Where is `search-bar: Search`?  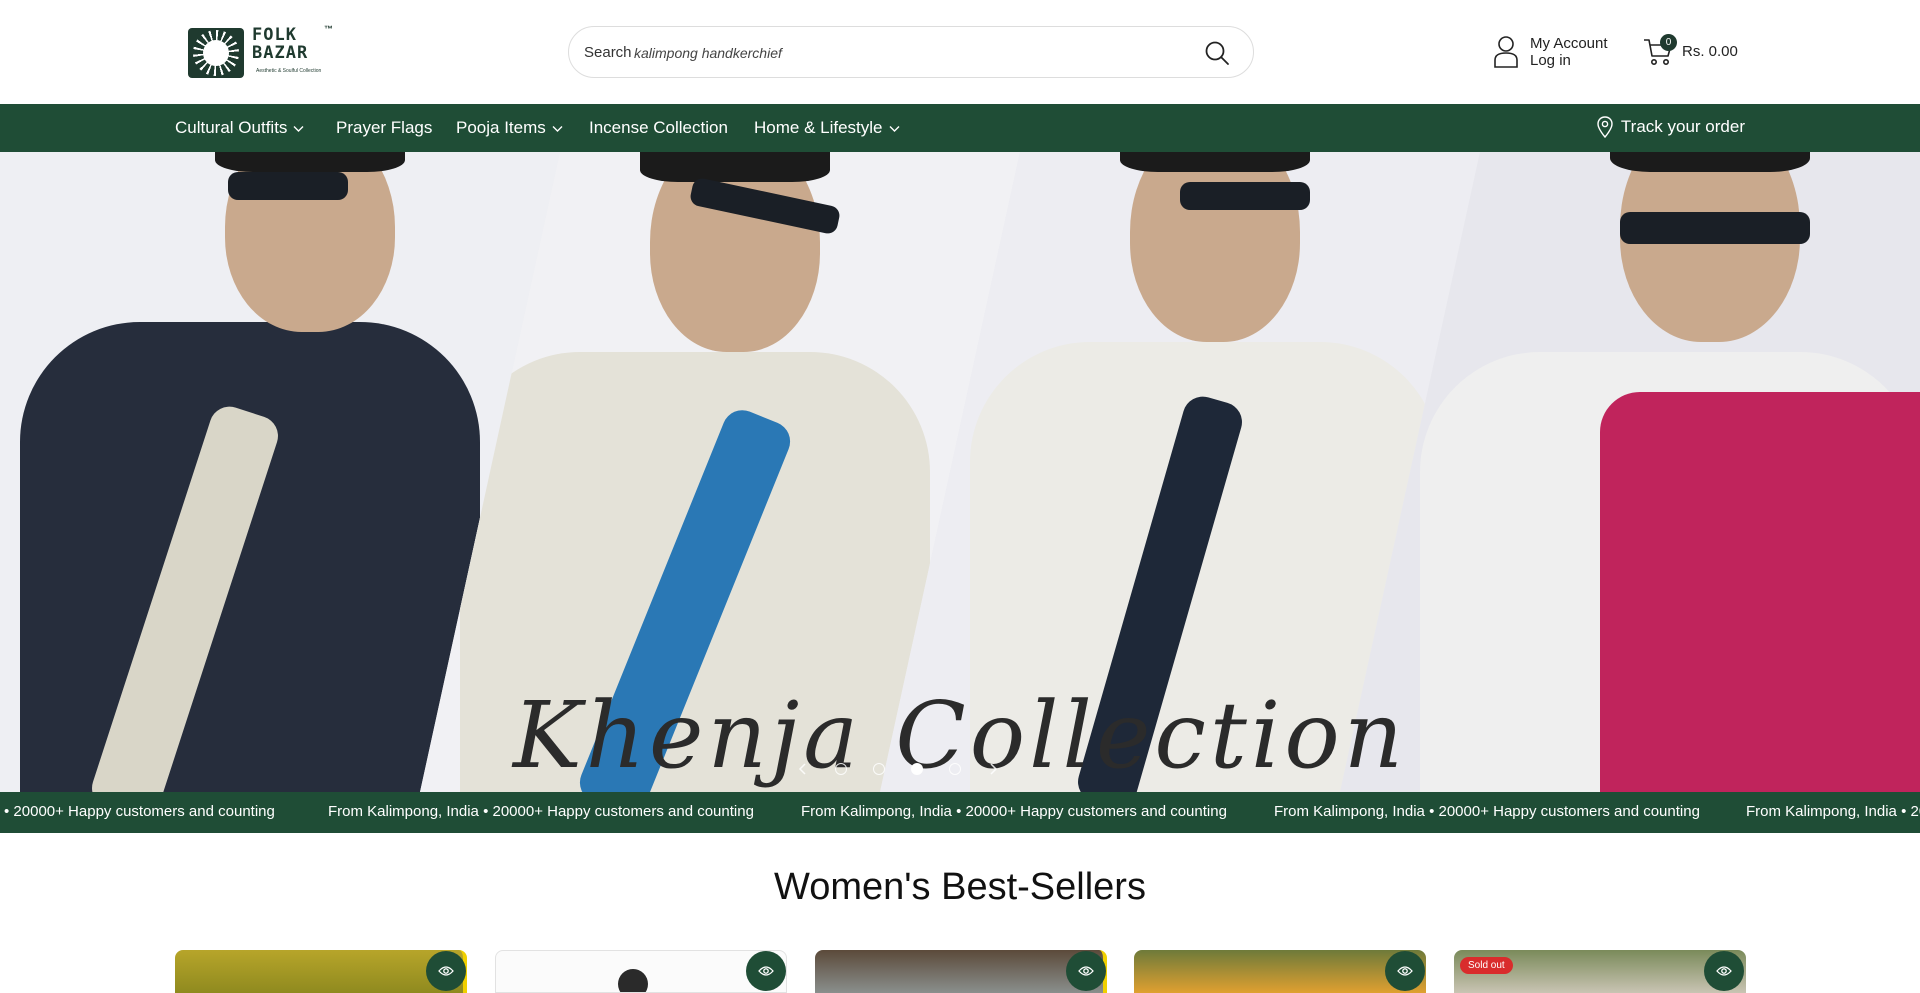 search-bar: Search is located at coordinates (911, 52).